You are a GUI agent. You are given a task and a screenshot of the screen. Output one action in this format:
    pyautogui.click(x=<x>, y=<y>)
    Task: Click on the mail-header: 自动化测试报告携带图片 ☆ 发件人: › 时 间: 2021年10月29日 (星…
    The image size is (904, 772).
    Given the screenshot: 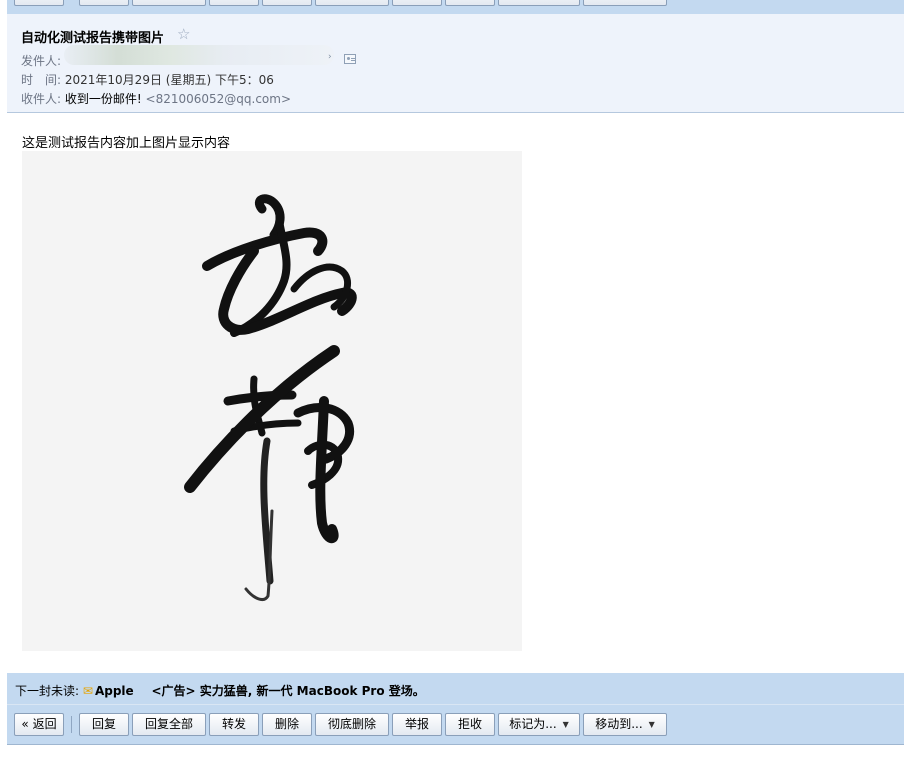 What is the action you would take?
    pyautogui.click(x=455, y=63)
    